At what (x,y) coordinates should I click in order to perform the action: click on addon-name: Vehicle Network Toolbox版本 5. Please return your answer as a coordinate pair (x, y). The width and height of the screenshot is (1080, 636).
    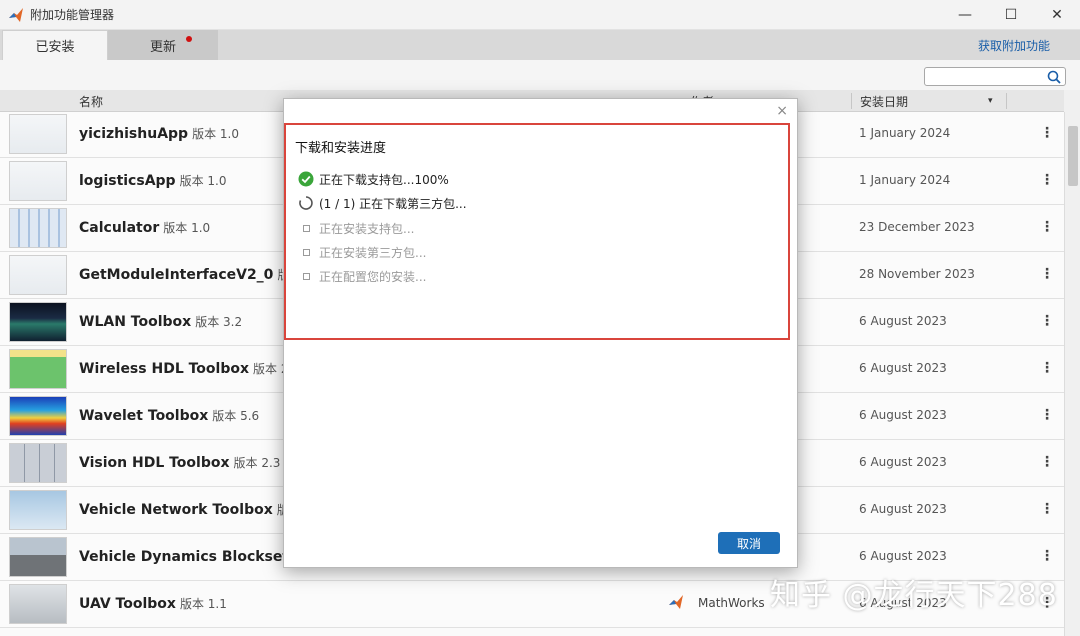
    Looking at the image, I should click on (195, 509).